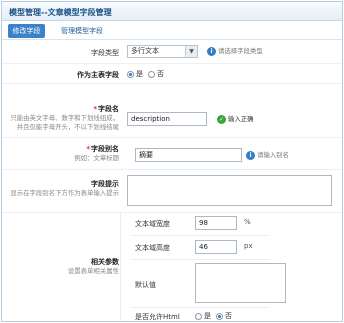 The image size is (344, 323). Describe the element at coordinates (105, 184) in the screenshot. I see `field-tip-label: 字段提示` at that location.